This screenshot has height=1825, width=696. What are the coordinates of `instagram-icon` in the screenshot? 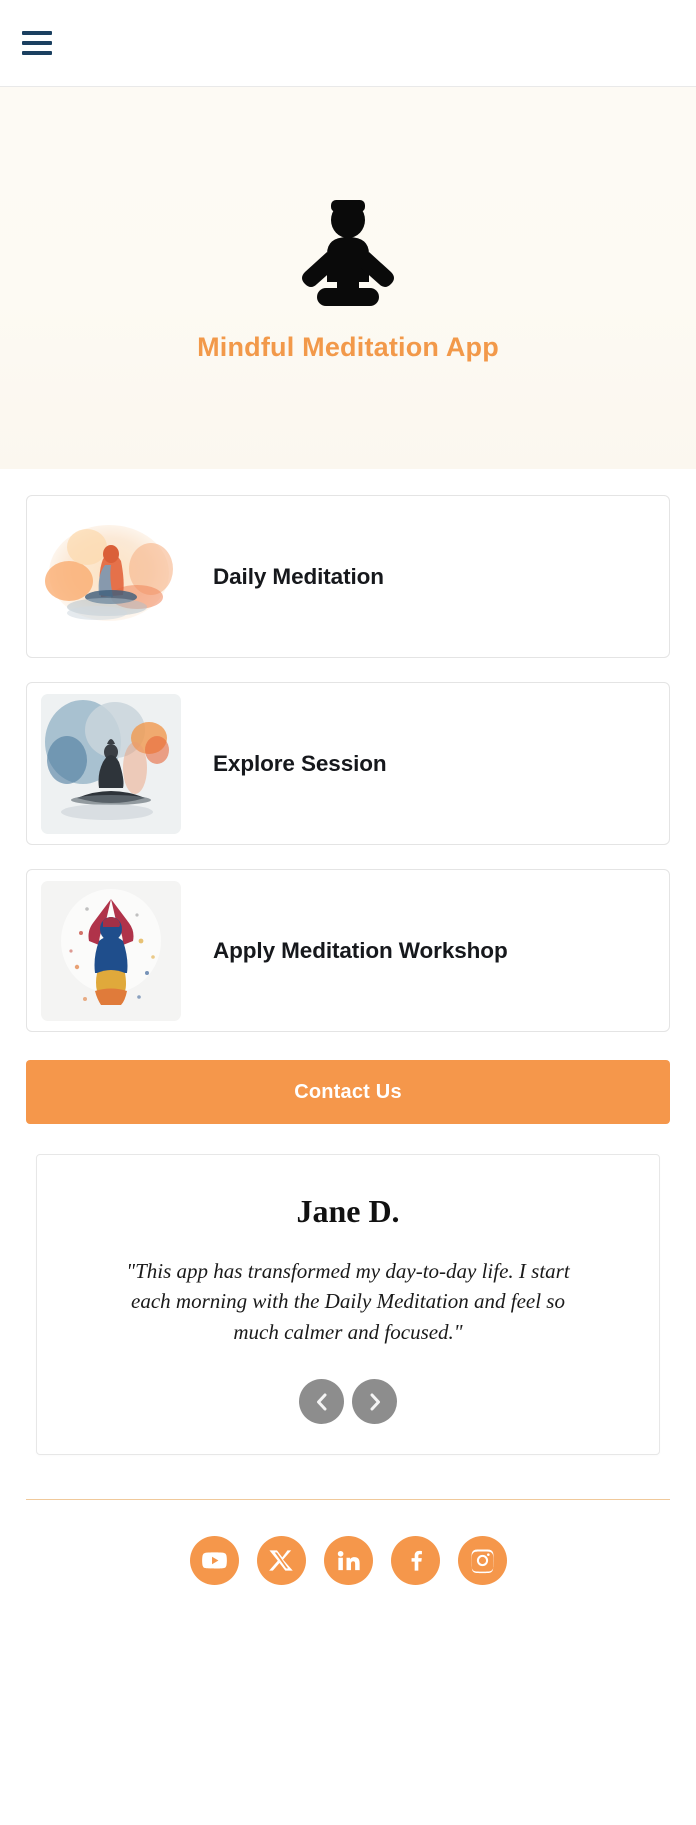 It's located at (482, 1561).